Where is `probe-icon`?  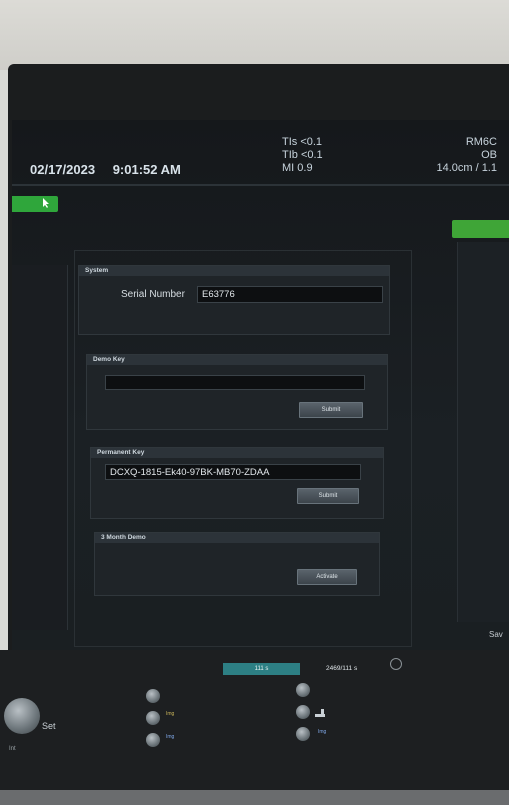
probe-icon is located at coordinates (320, 714).